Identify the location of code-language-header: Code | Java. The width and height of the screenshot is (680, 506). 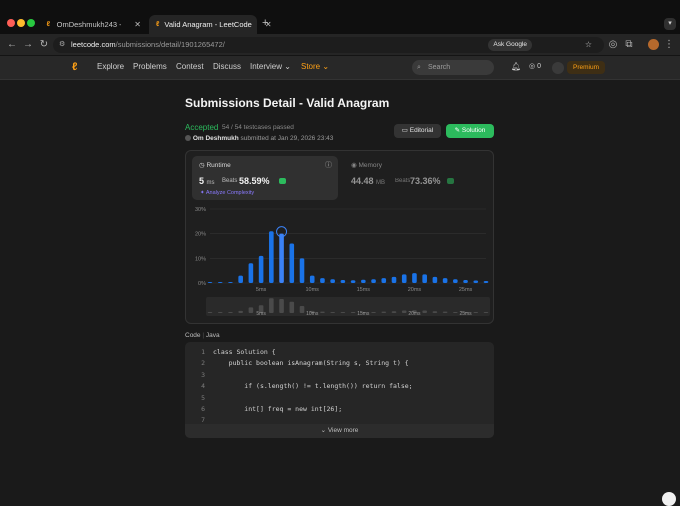
(202, 335).